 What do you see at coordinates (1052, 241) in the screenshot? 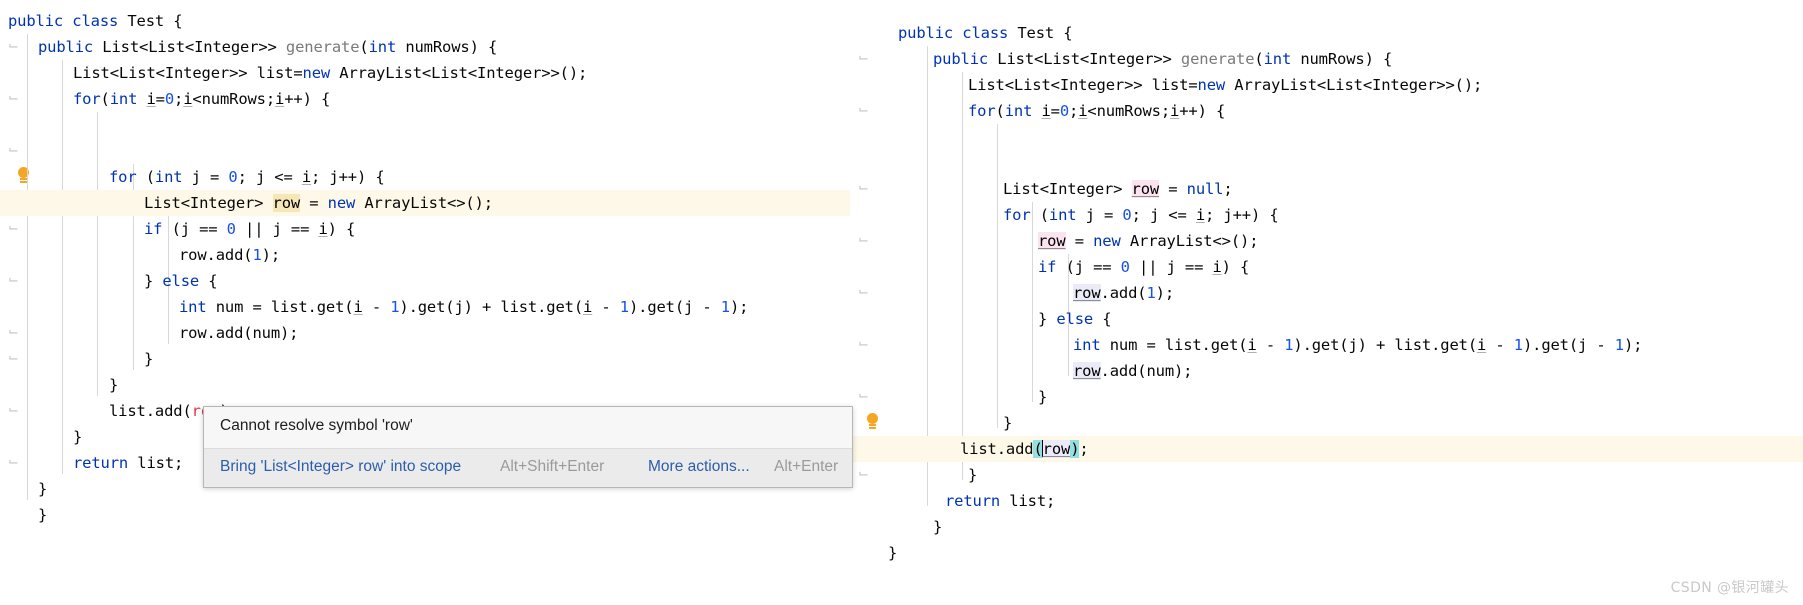
I see `identifier-row-write: row` at bounding box center [1052, 241].